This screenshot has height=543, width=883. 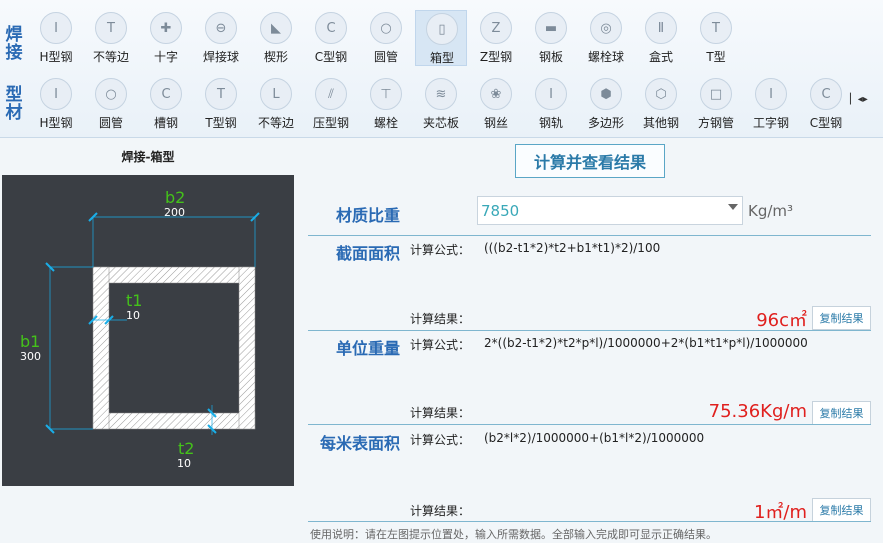 What do you see at coordinates (175, 197) in the screenshot?
I see `b2-label: b2` at bounding box center [175, 197].